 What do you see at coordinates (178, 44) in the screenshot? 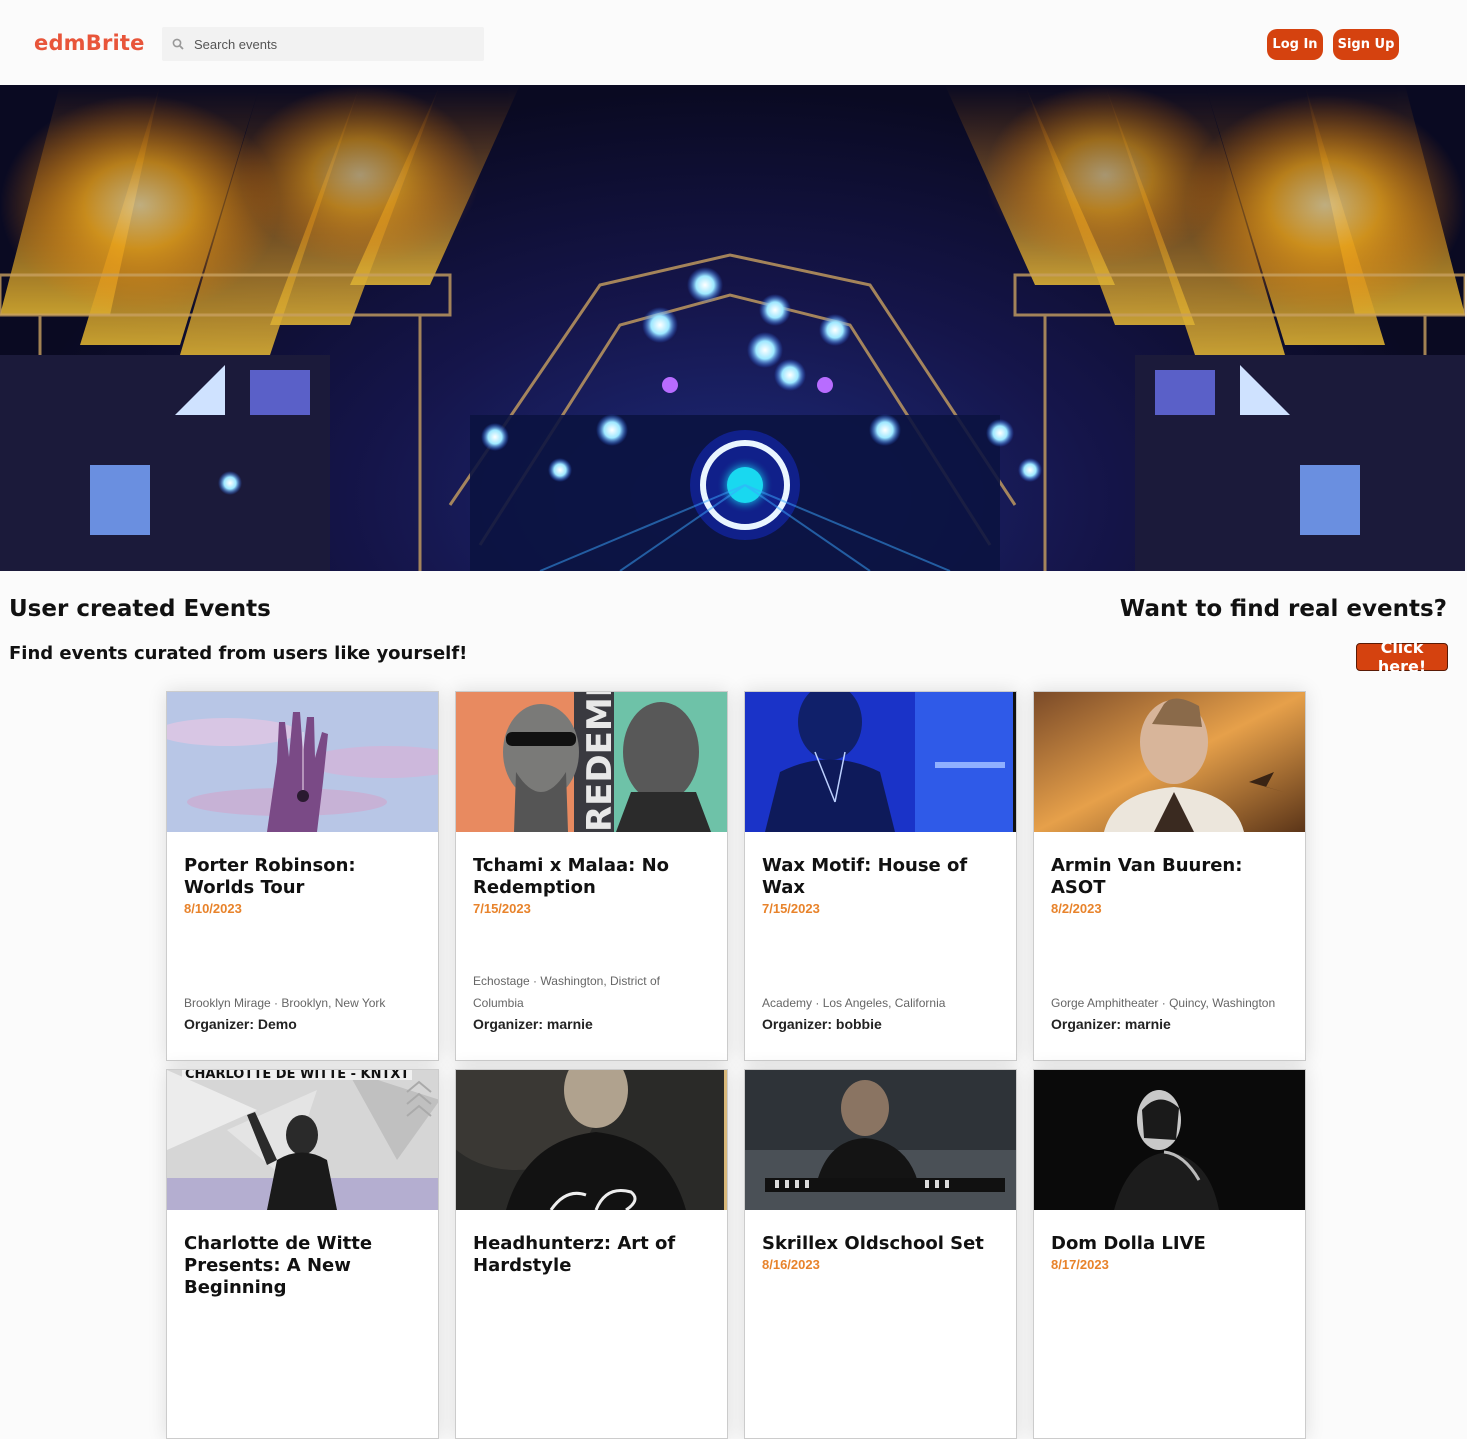
I see `search-icon` at bounding box center [178, 44].